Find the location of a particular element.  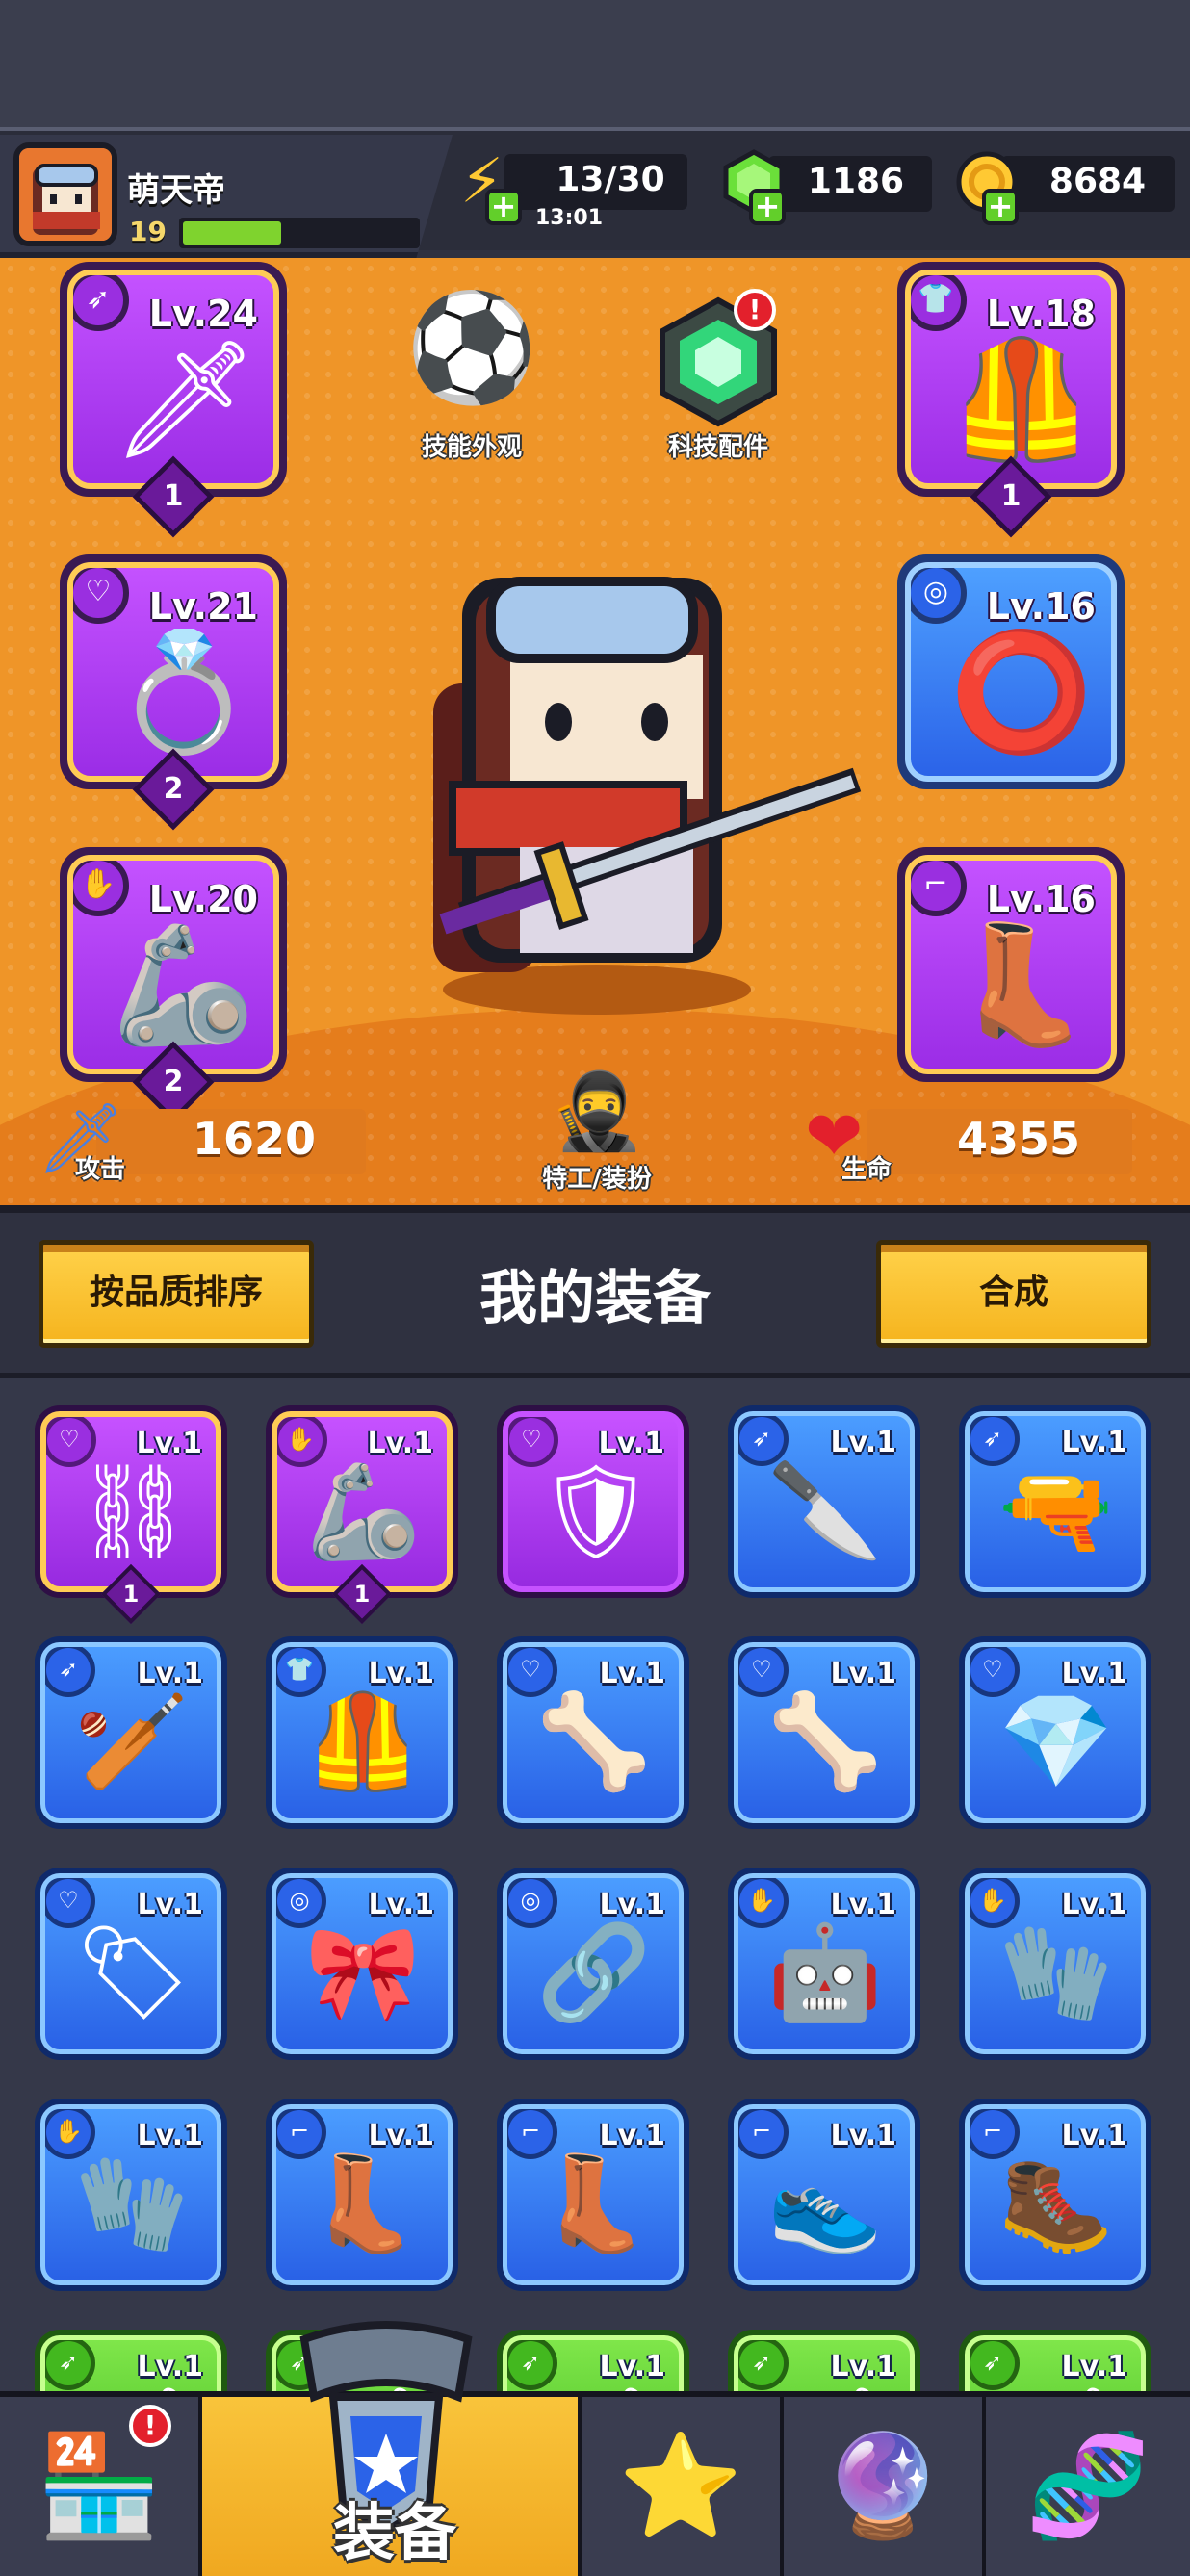

section-title: 我的装备 is located at coordinates (595, 1299).